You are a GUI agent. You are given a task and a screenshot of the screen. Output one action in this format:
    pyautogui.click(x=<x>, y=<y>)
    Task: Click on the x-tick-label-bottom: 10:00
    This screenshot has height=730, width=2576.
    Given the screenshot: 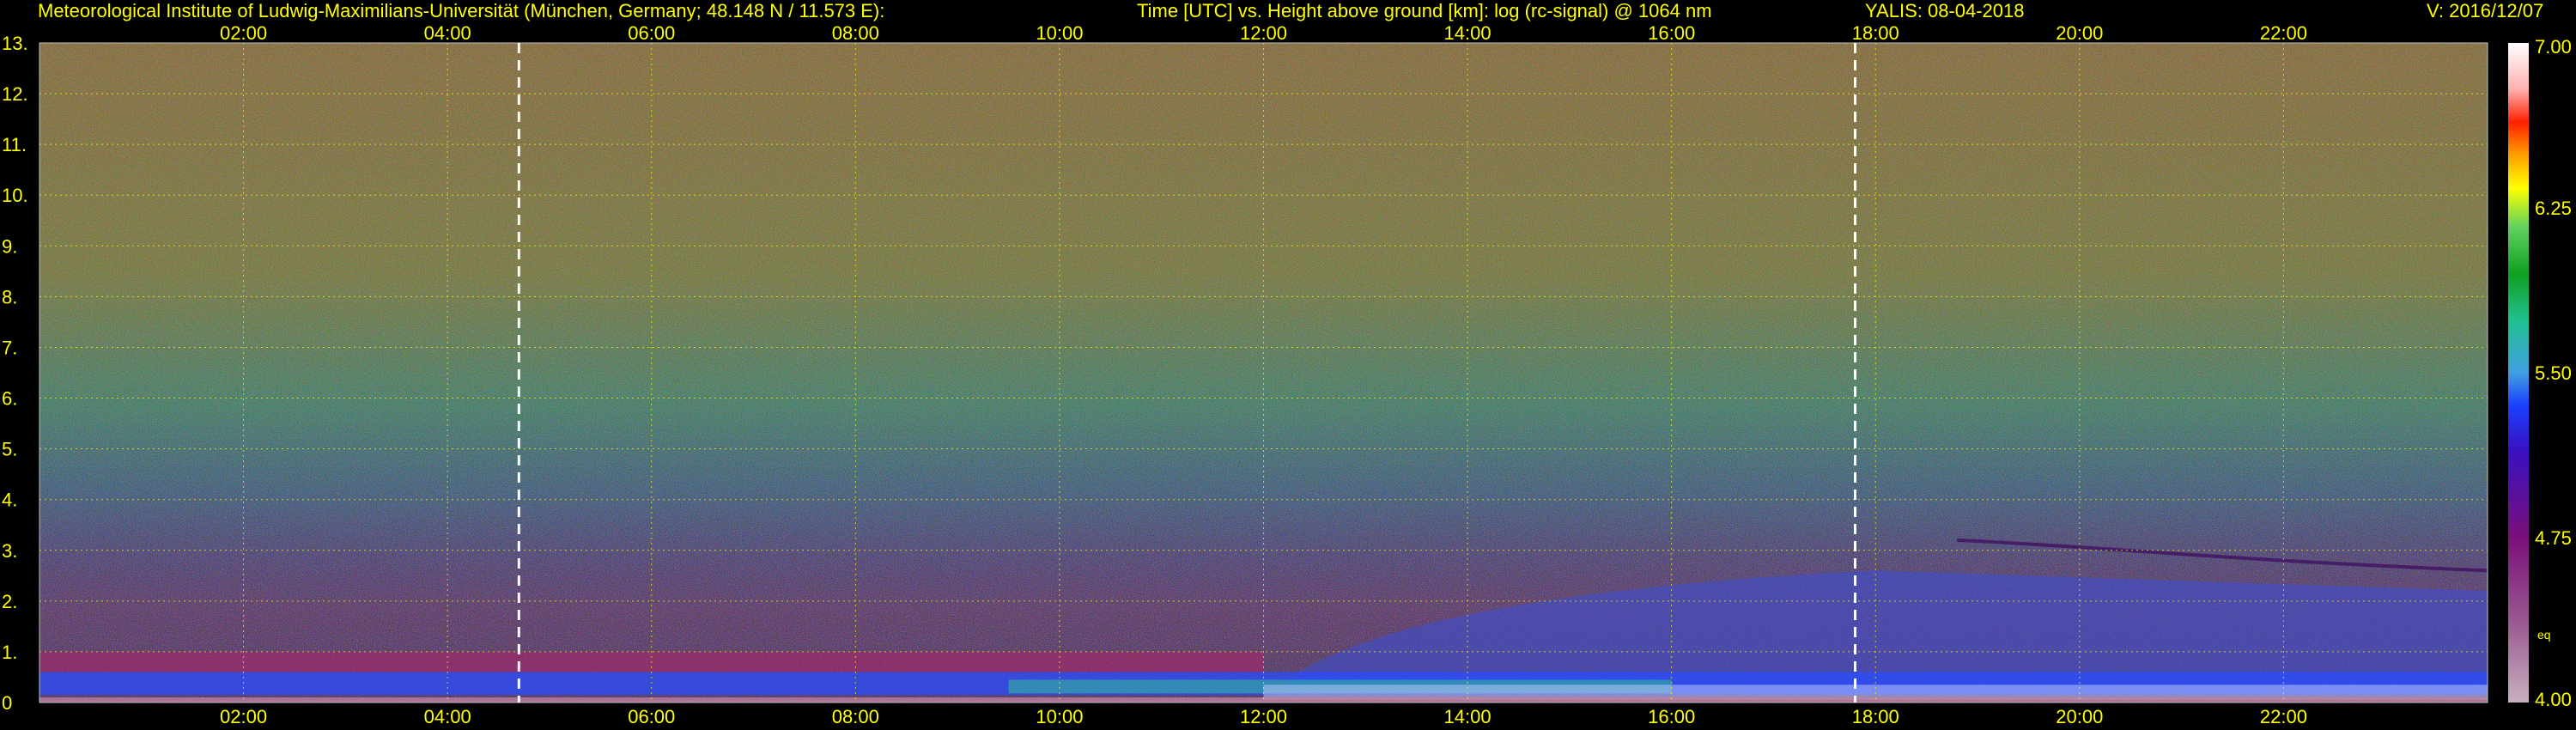 What is the action you would take?
    pyautogui.click(x=1060, y=716)
    